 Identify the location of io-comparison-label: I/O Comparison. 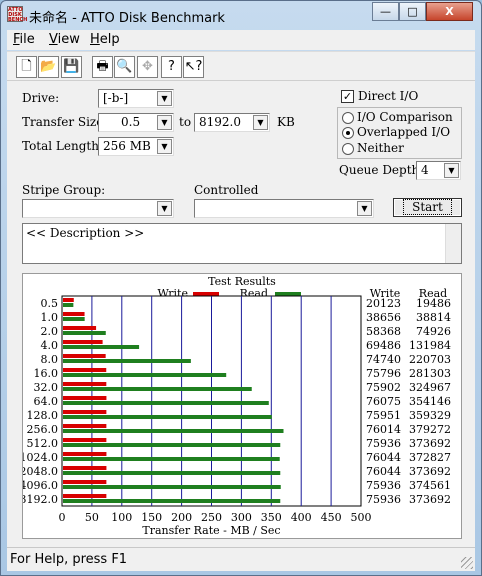
(405, 117).